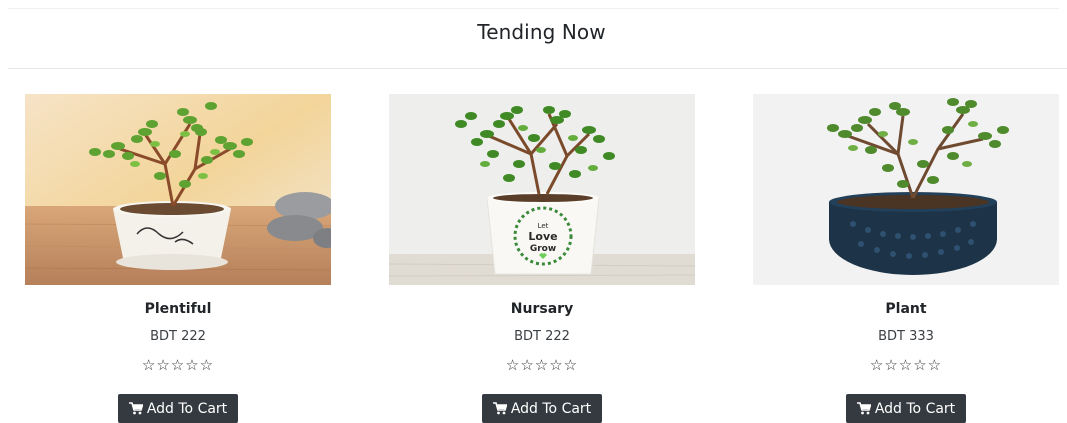 This screenshot has height=423, width=1067. I want to click on svg-text: Let, so click(543, 226).